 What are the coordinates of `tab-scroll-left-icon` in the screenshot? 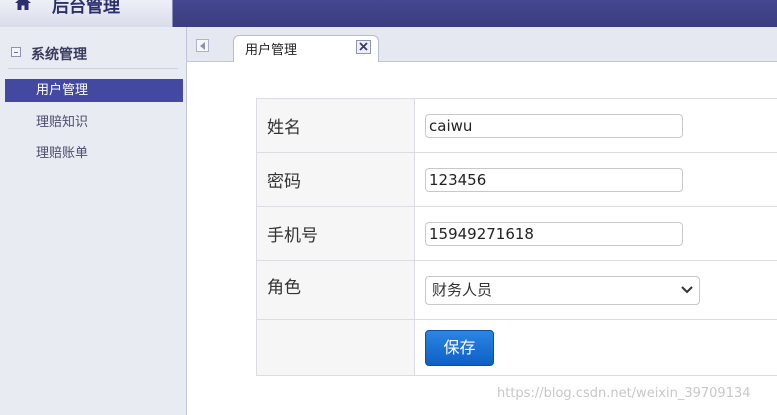 It's located at (202, 45).